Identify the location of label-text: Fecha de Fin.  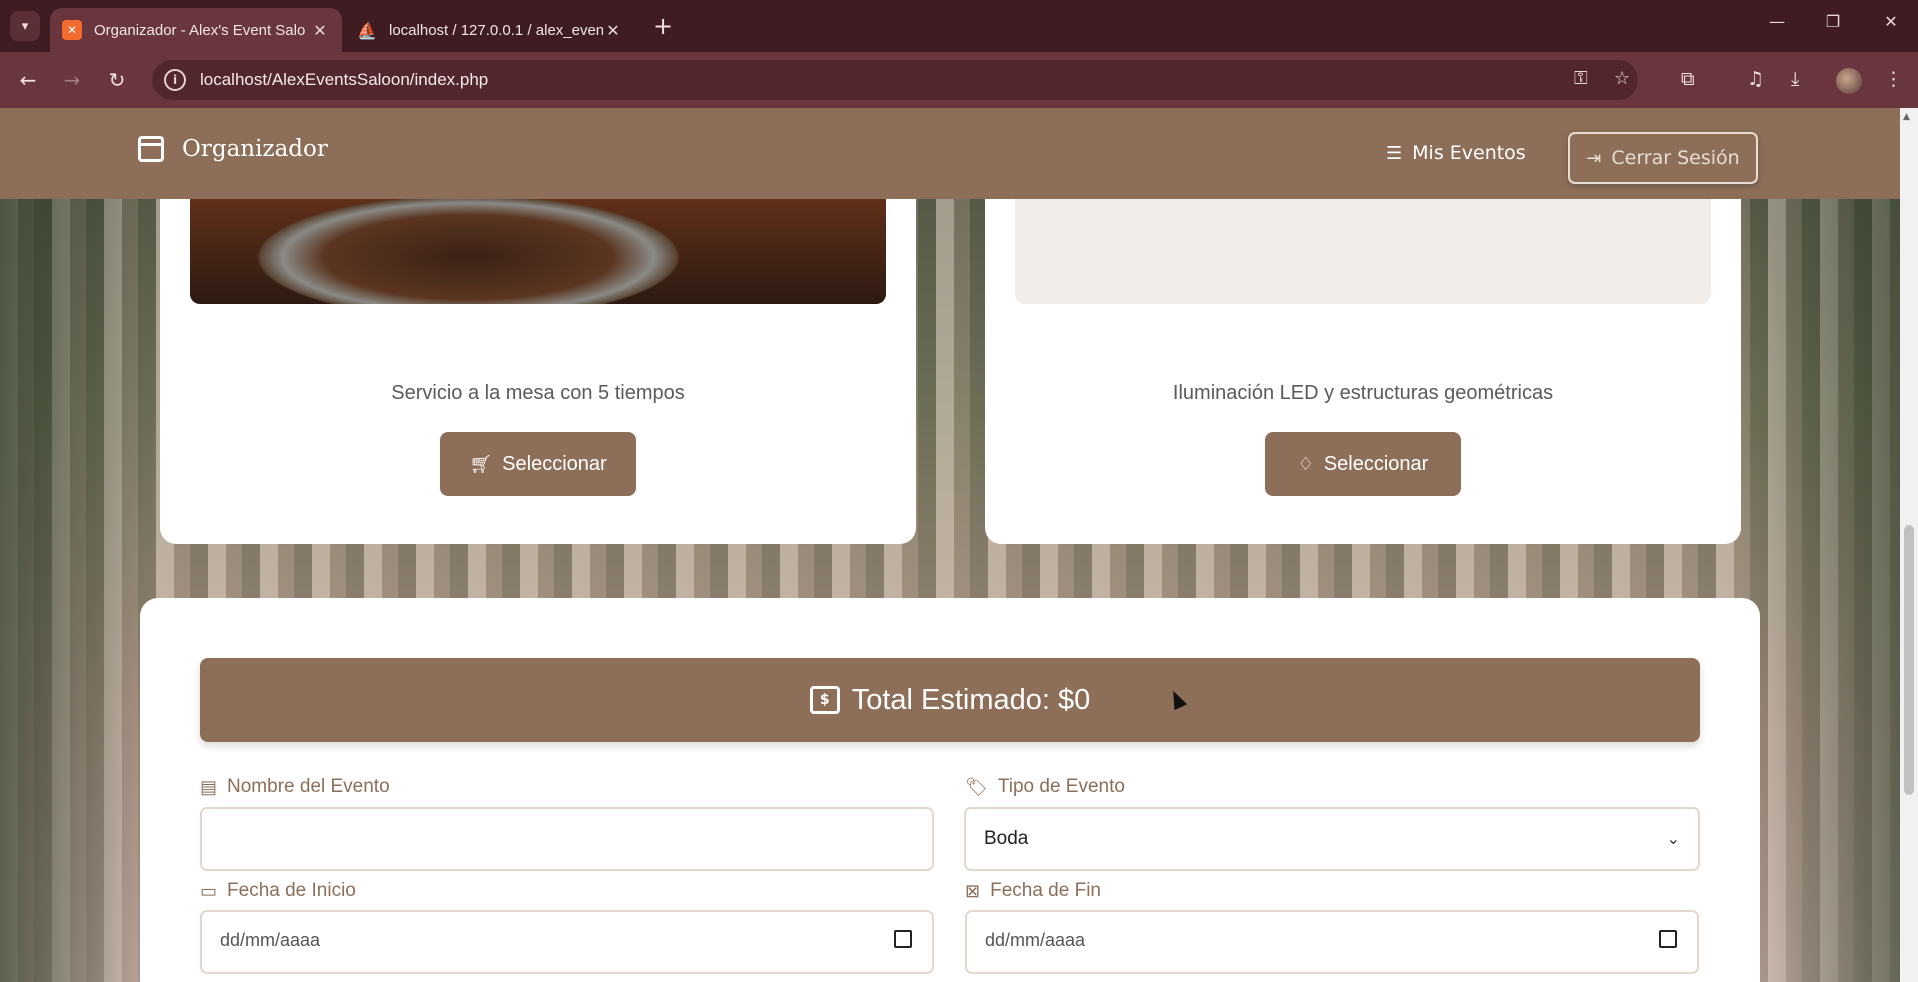
(1045, 890).